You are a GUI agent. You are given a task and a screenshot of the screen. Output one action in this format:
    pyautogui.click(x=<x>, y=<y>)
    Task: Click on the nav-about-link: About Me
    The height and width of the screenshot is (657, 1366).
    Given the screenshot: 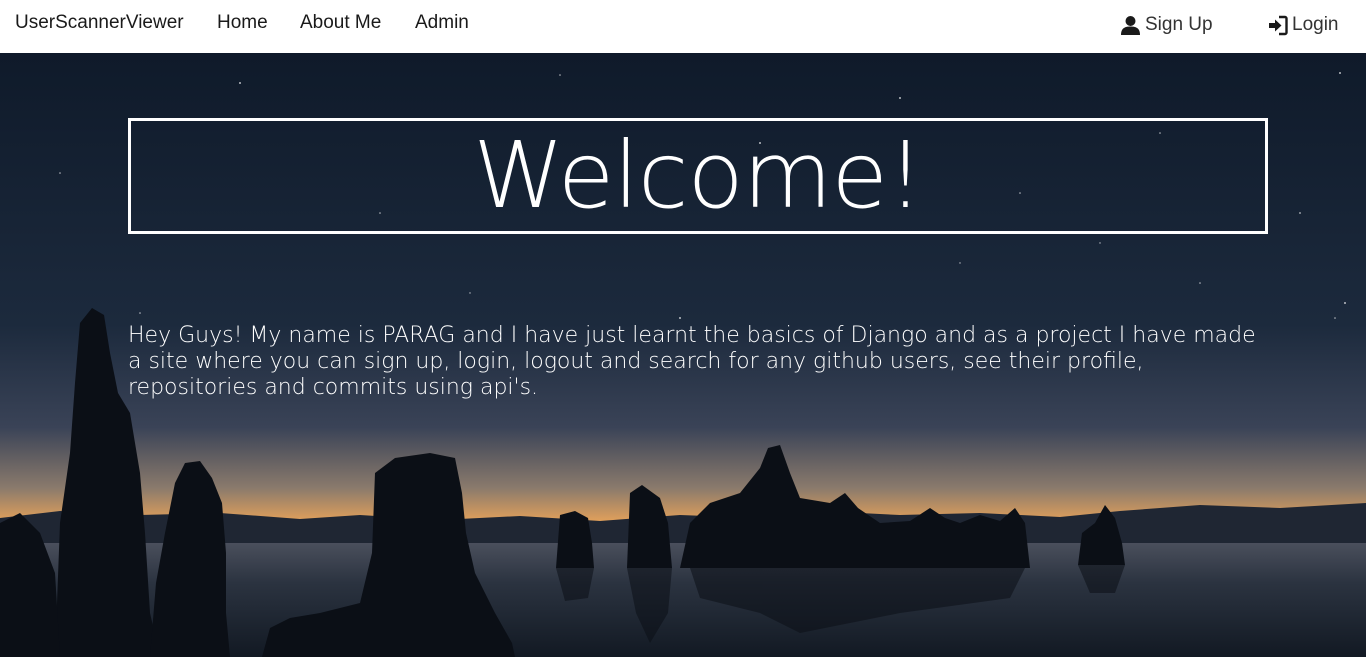 What is the action you would take?
    pyautogui.click(x=340, y=23)
    